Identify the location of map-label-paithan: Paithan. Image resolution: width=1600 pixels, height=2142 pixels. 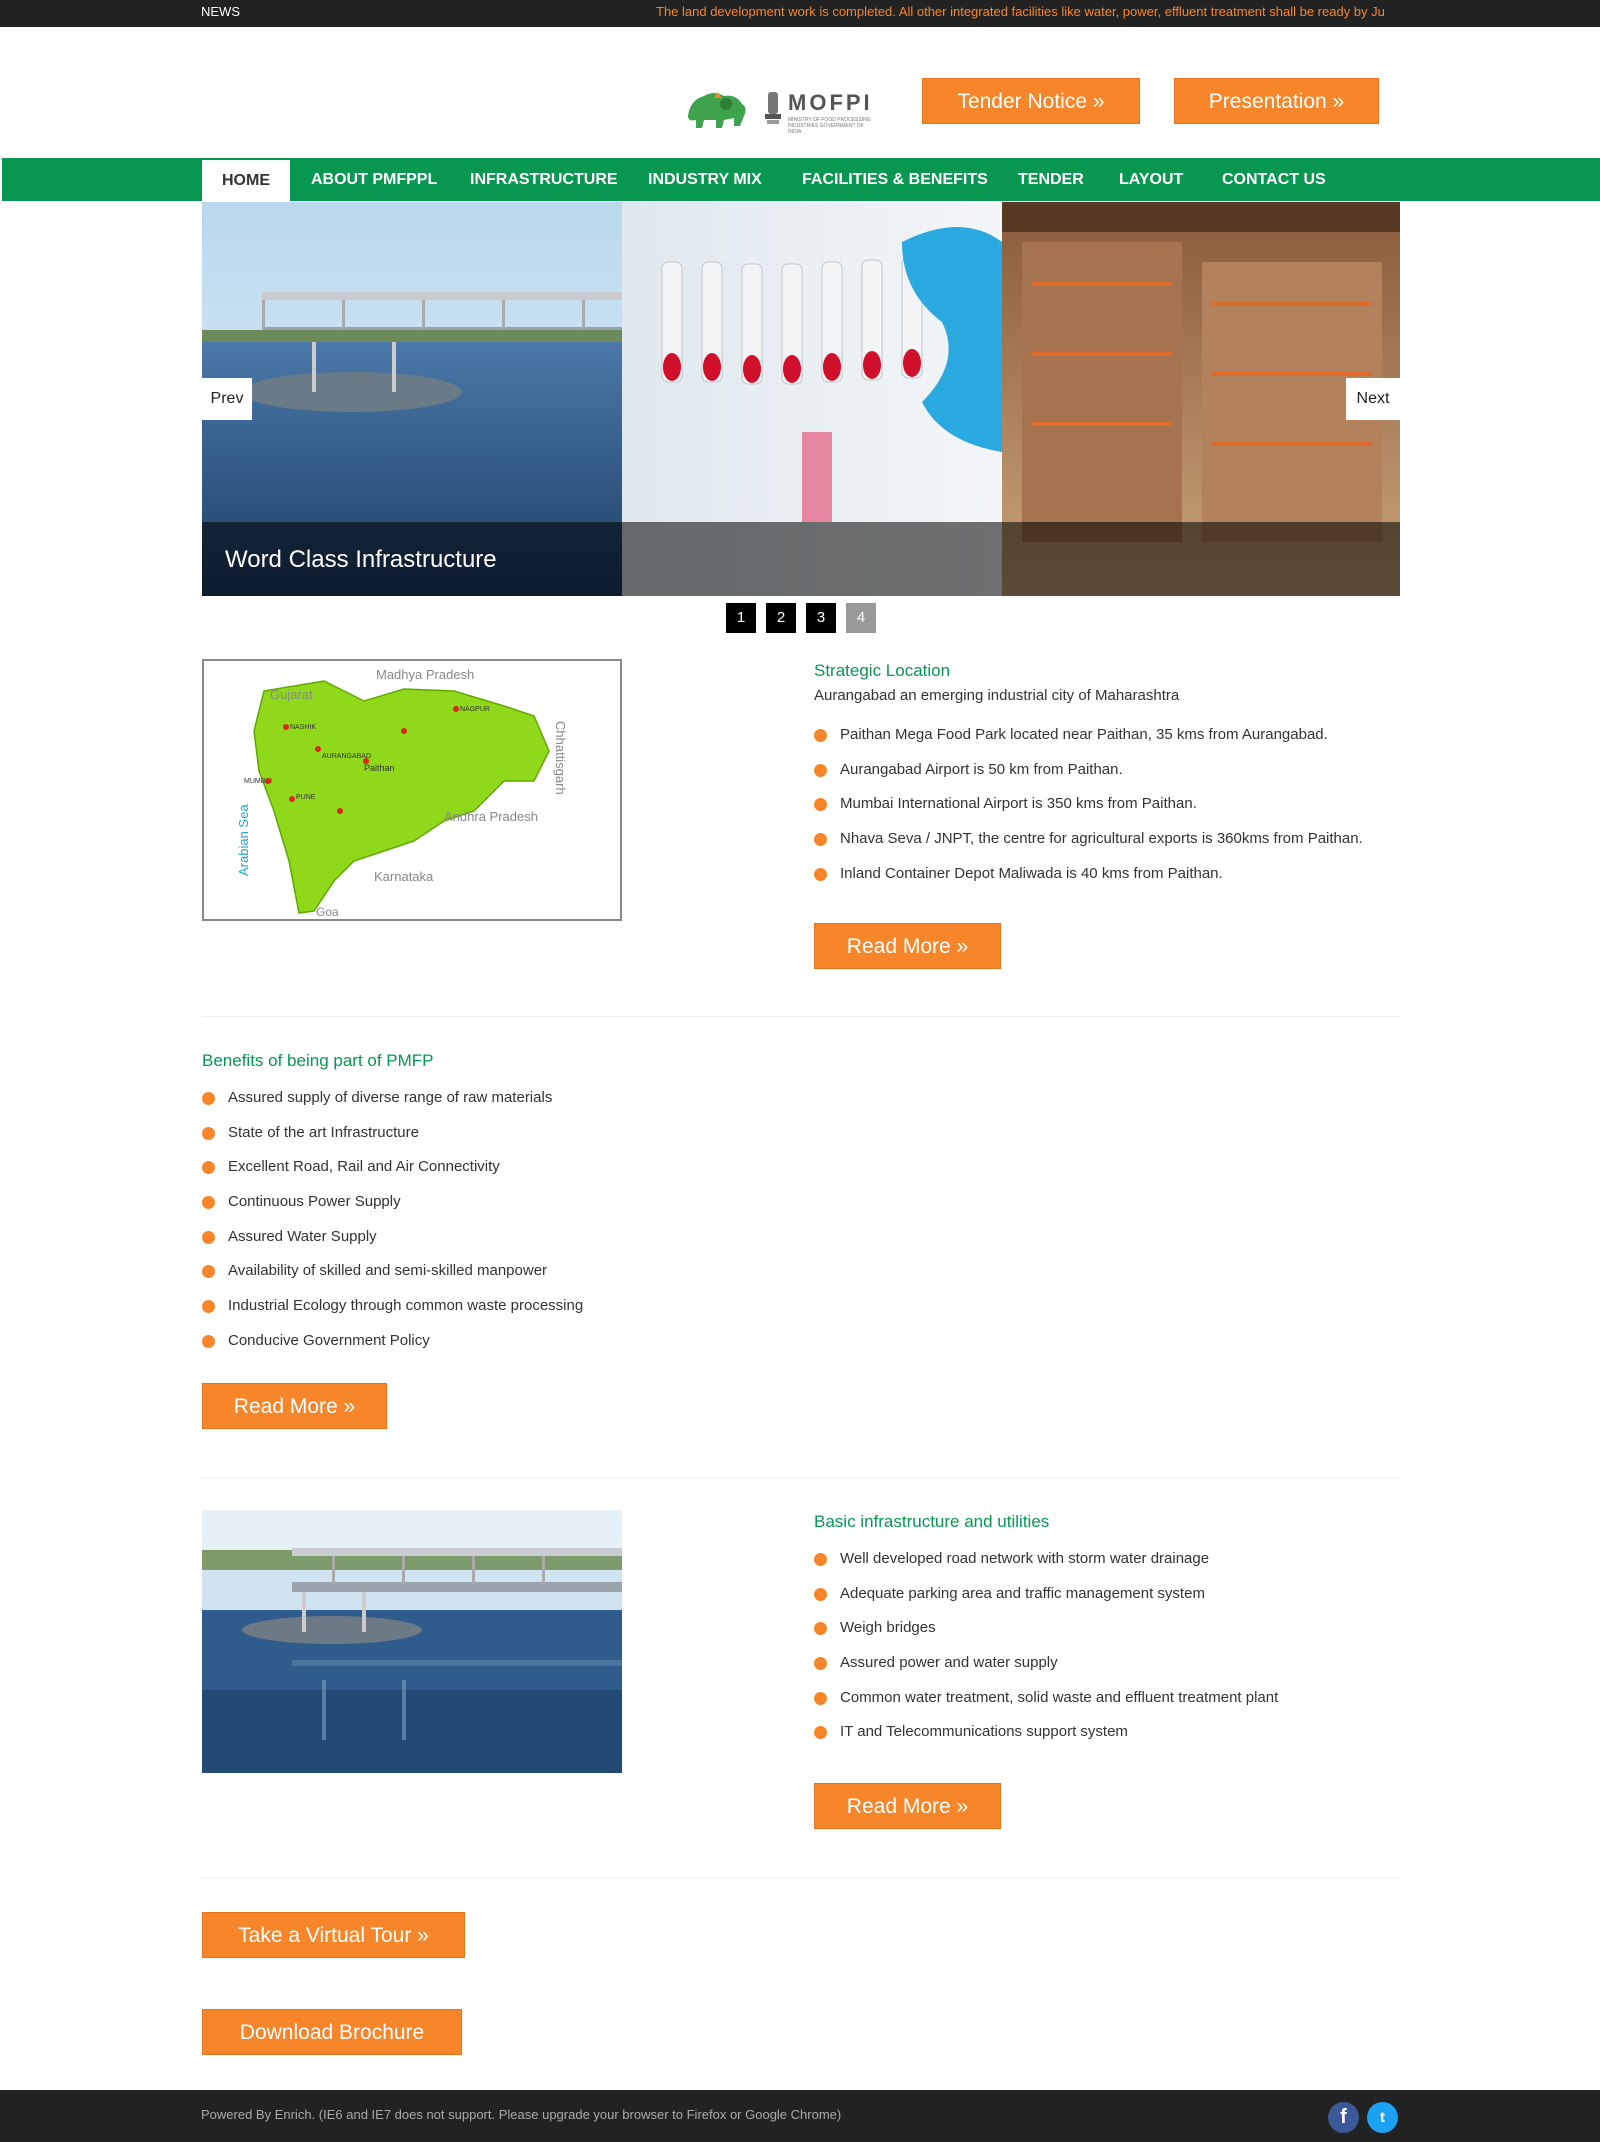
(379, 768).